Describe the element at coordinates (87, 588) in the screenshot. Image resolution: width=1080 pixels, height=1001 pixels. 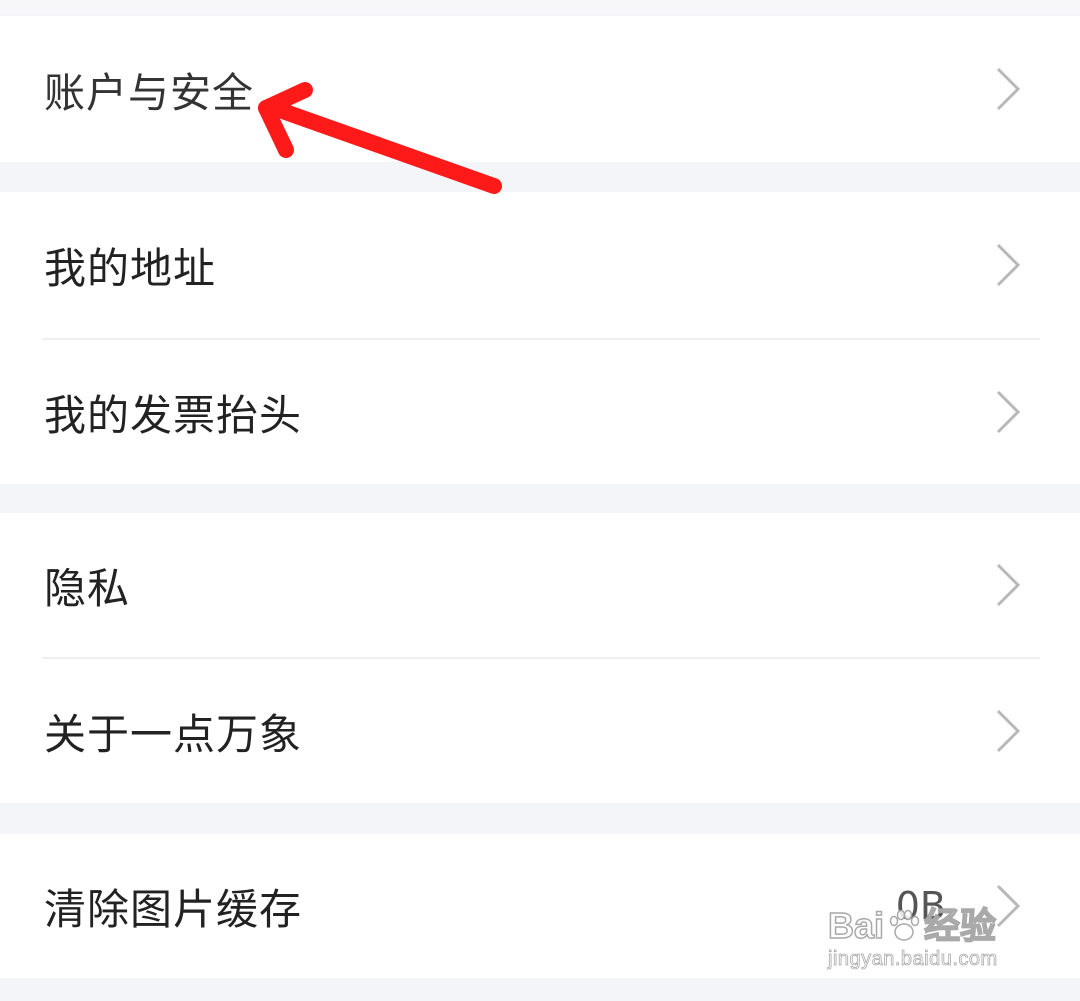
I see `settings-item-label: 隐私` at that location.